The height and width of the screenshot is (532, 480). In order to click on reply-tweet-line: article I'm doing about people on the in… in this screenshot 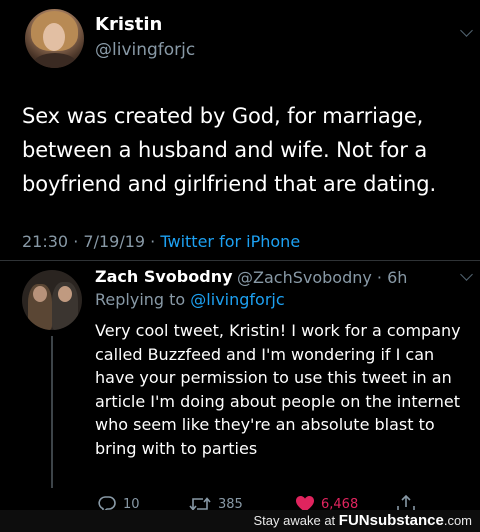, I will do `click(278, 401)`.